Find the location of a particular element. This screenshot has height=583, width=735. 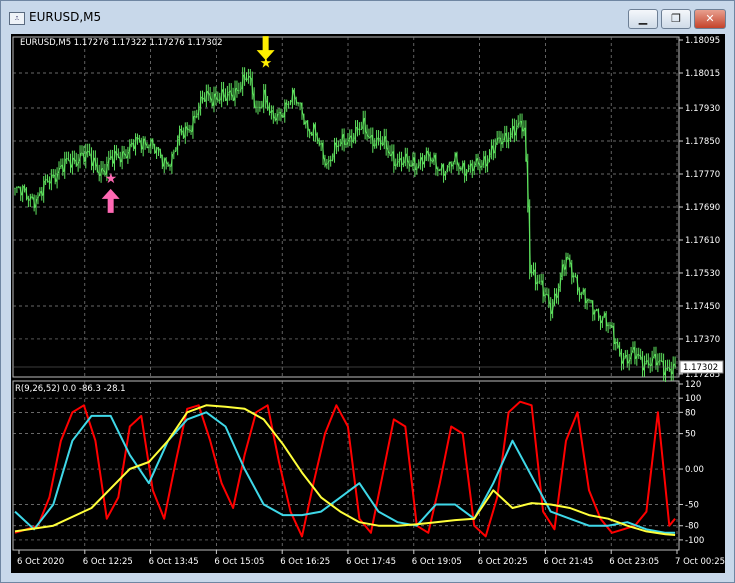

maximize-button: ❐ is located at coordinates (676, 19).